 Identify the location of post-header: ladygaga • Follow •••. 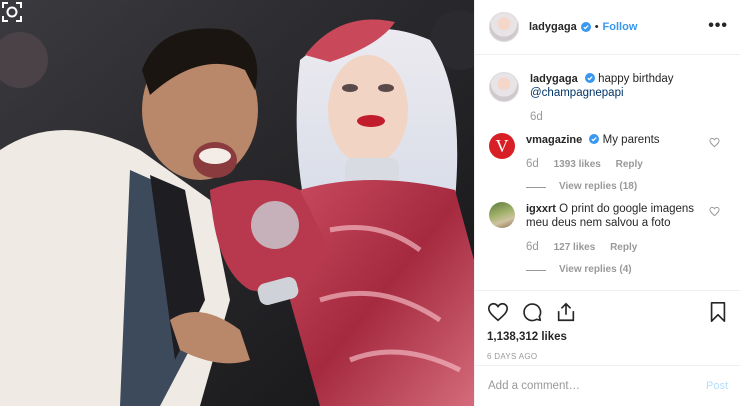
(607, 27).